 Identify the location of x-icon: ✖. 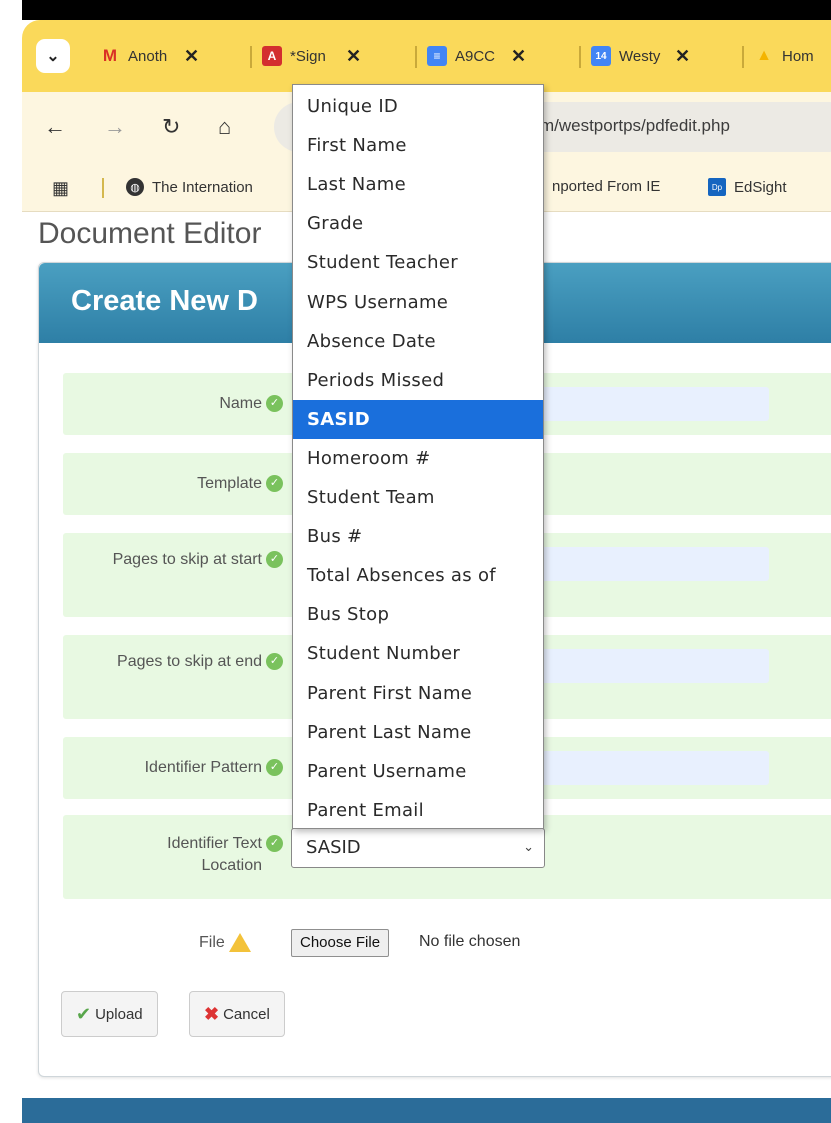
(212, 1013).